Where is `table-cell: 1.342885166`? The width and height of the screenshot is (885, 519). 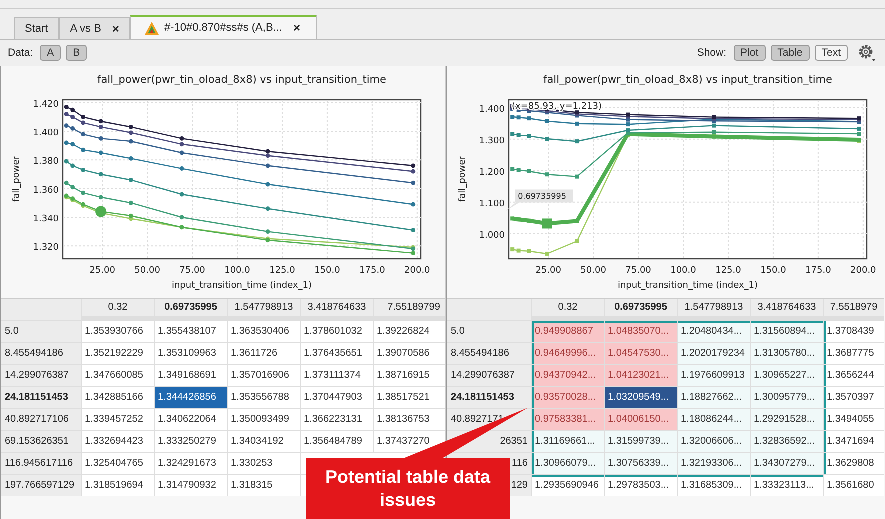 table-cell: 1.342885166 is located at coordinates (118, 397).